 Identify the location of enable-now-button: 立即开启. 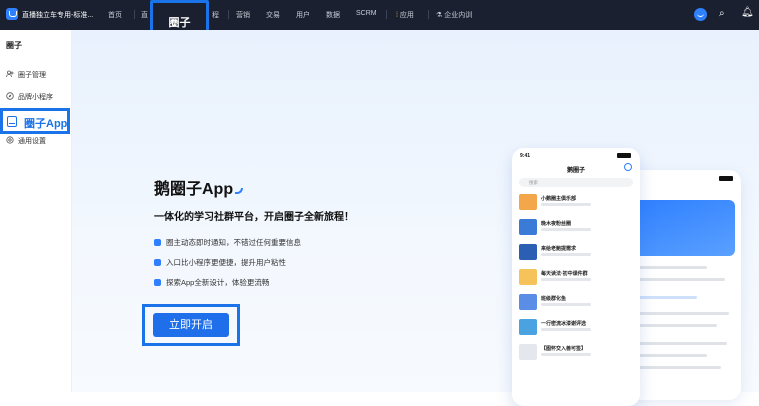
(191, 325).